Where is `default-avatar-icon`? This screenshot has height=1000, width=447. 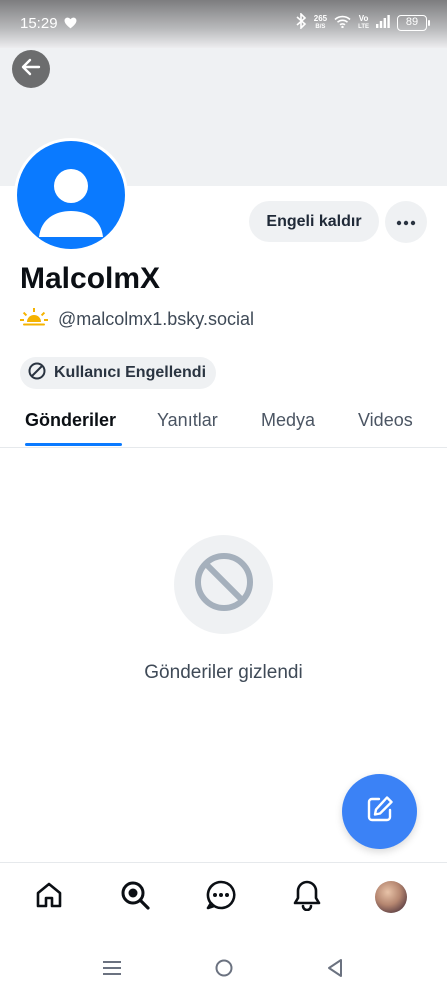 default-avatar-icon is located at coordinates (71, 195).